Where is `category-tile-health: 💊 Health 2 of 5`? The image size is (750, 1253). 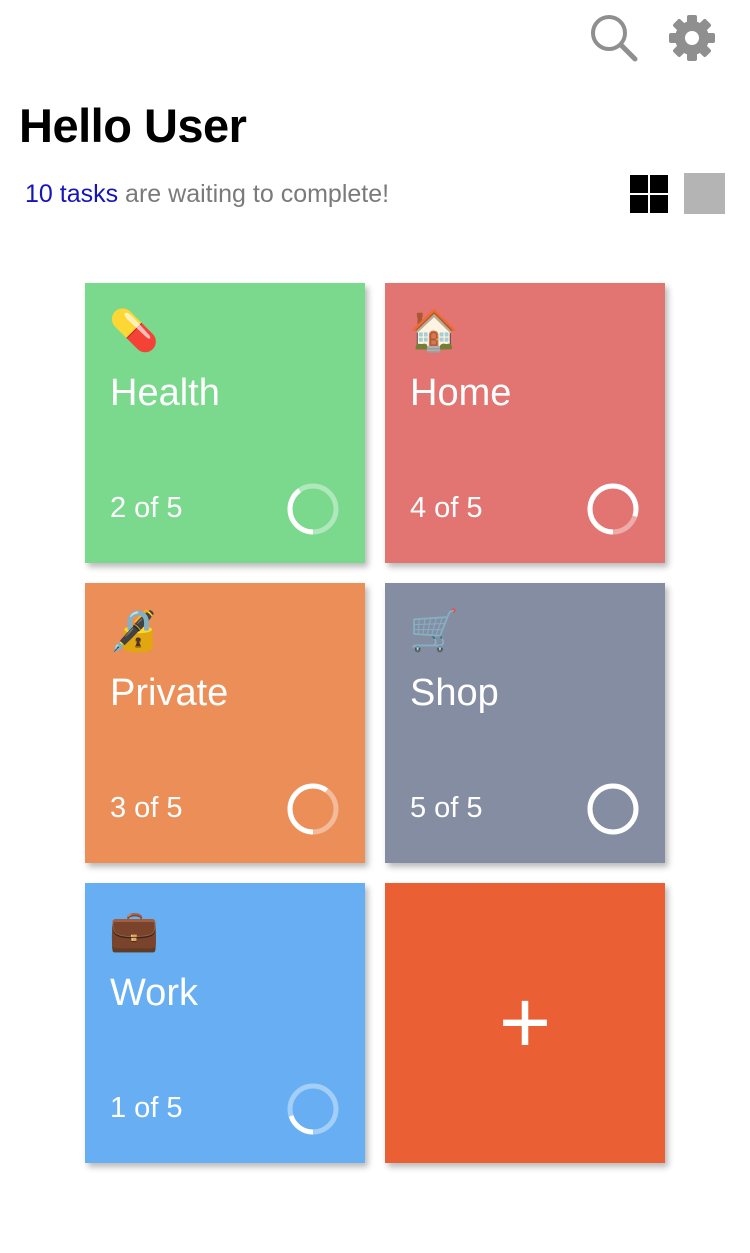 category-tile-health: 💊 Health 2 of 5 is located at coordinates (225, 423).